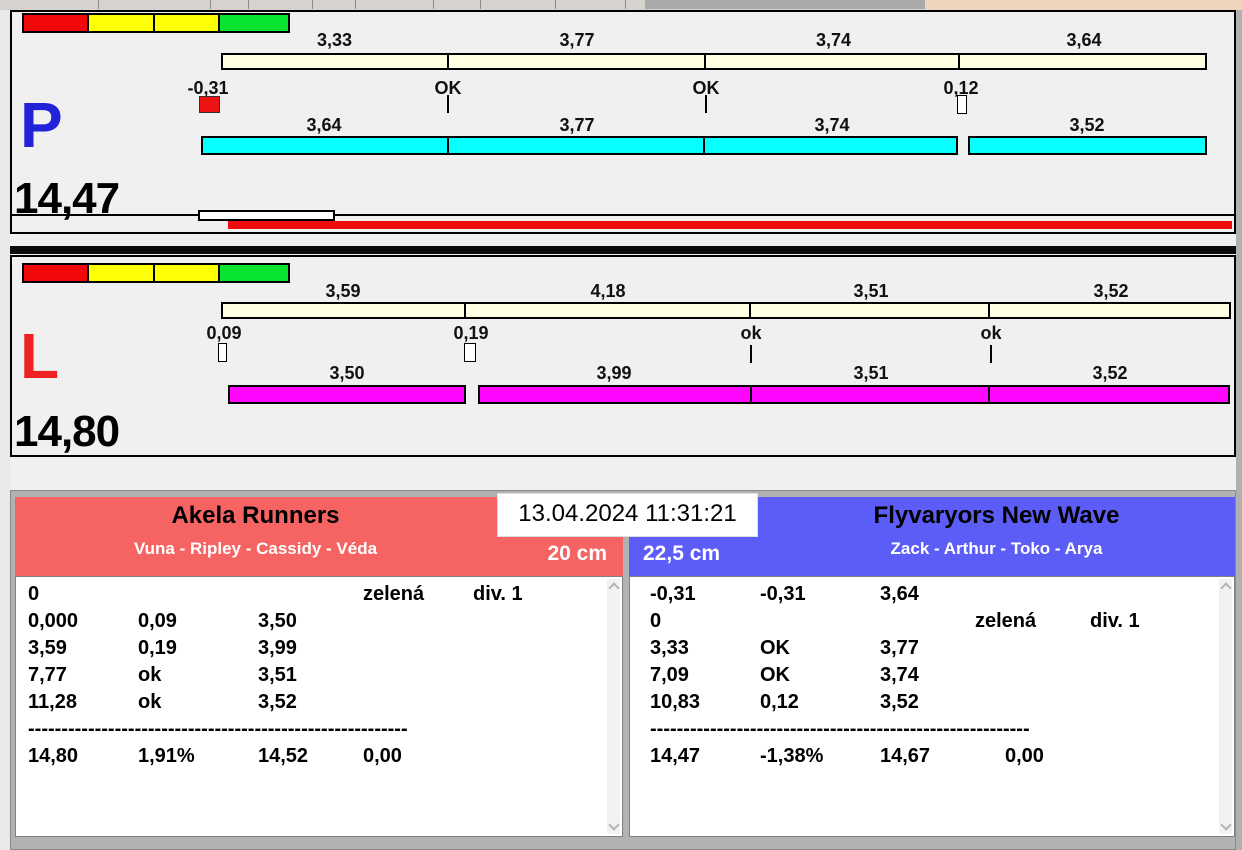 This screenshot has width=1242, height=850. Describe the element at coordinates (871, 373) in the screenshot. I see `run-split-label: 3,51` at that location.